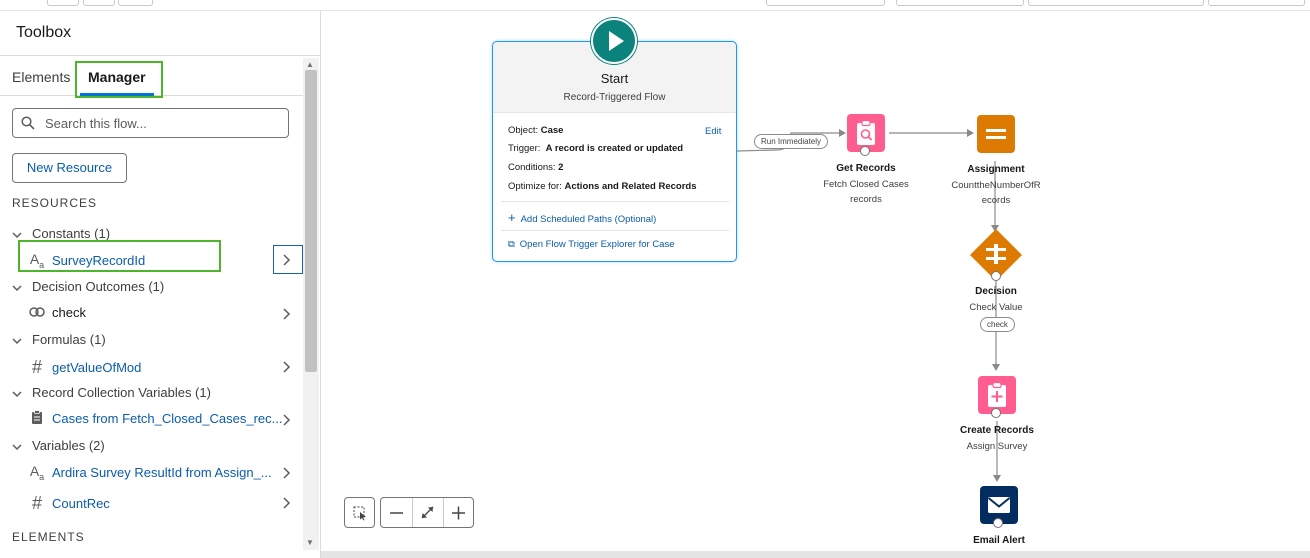 This screenshot has width=1310, height=558. What do you see at coordinates (97, 367) in the screenshot?
I see `resource-item-label: getValueOfMod` at bounding box center [97, 367].